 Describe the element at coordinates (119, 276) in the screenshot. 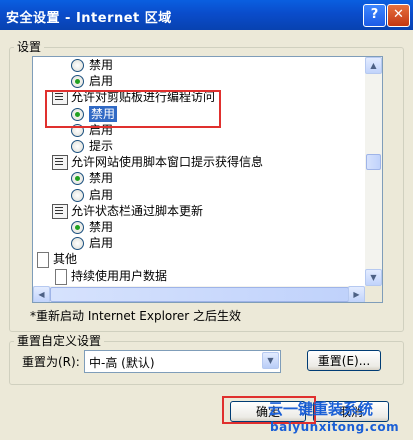

I see `setting-label: 持续使用用户数据` at that location.